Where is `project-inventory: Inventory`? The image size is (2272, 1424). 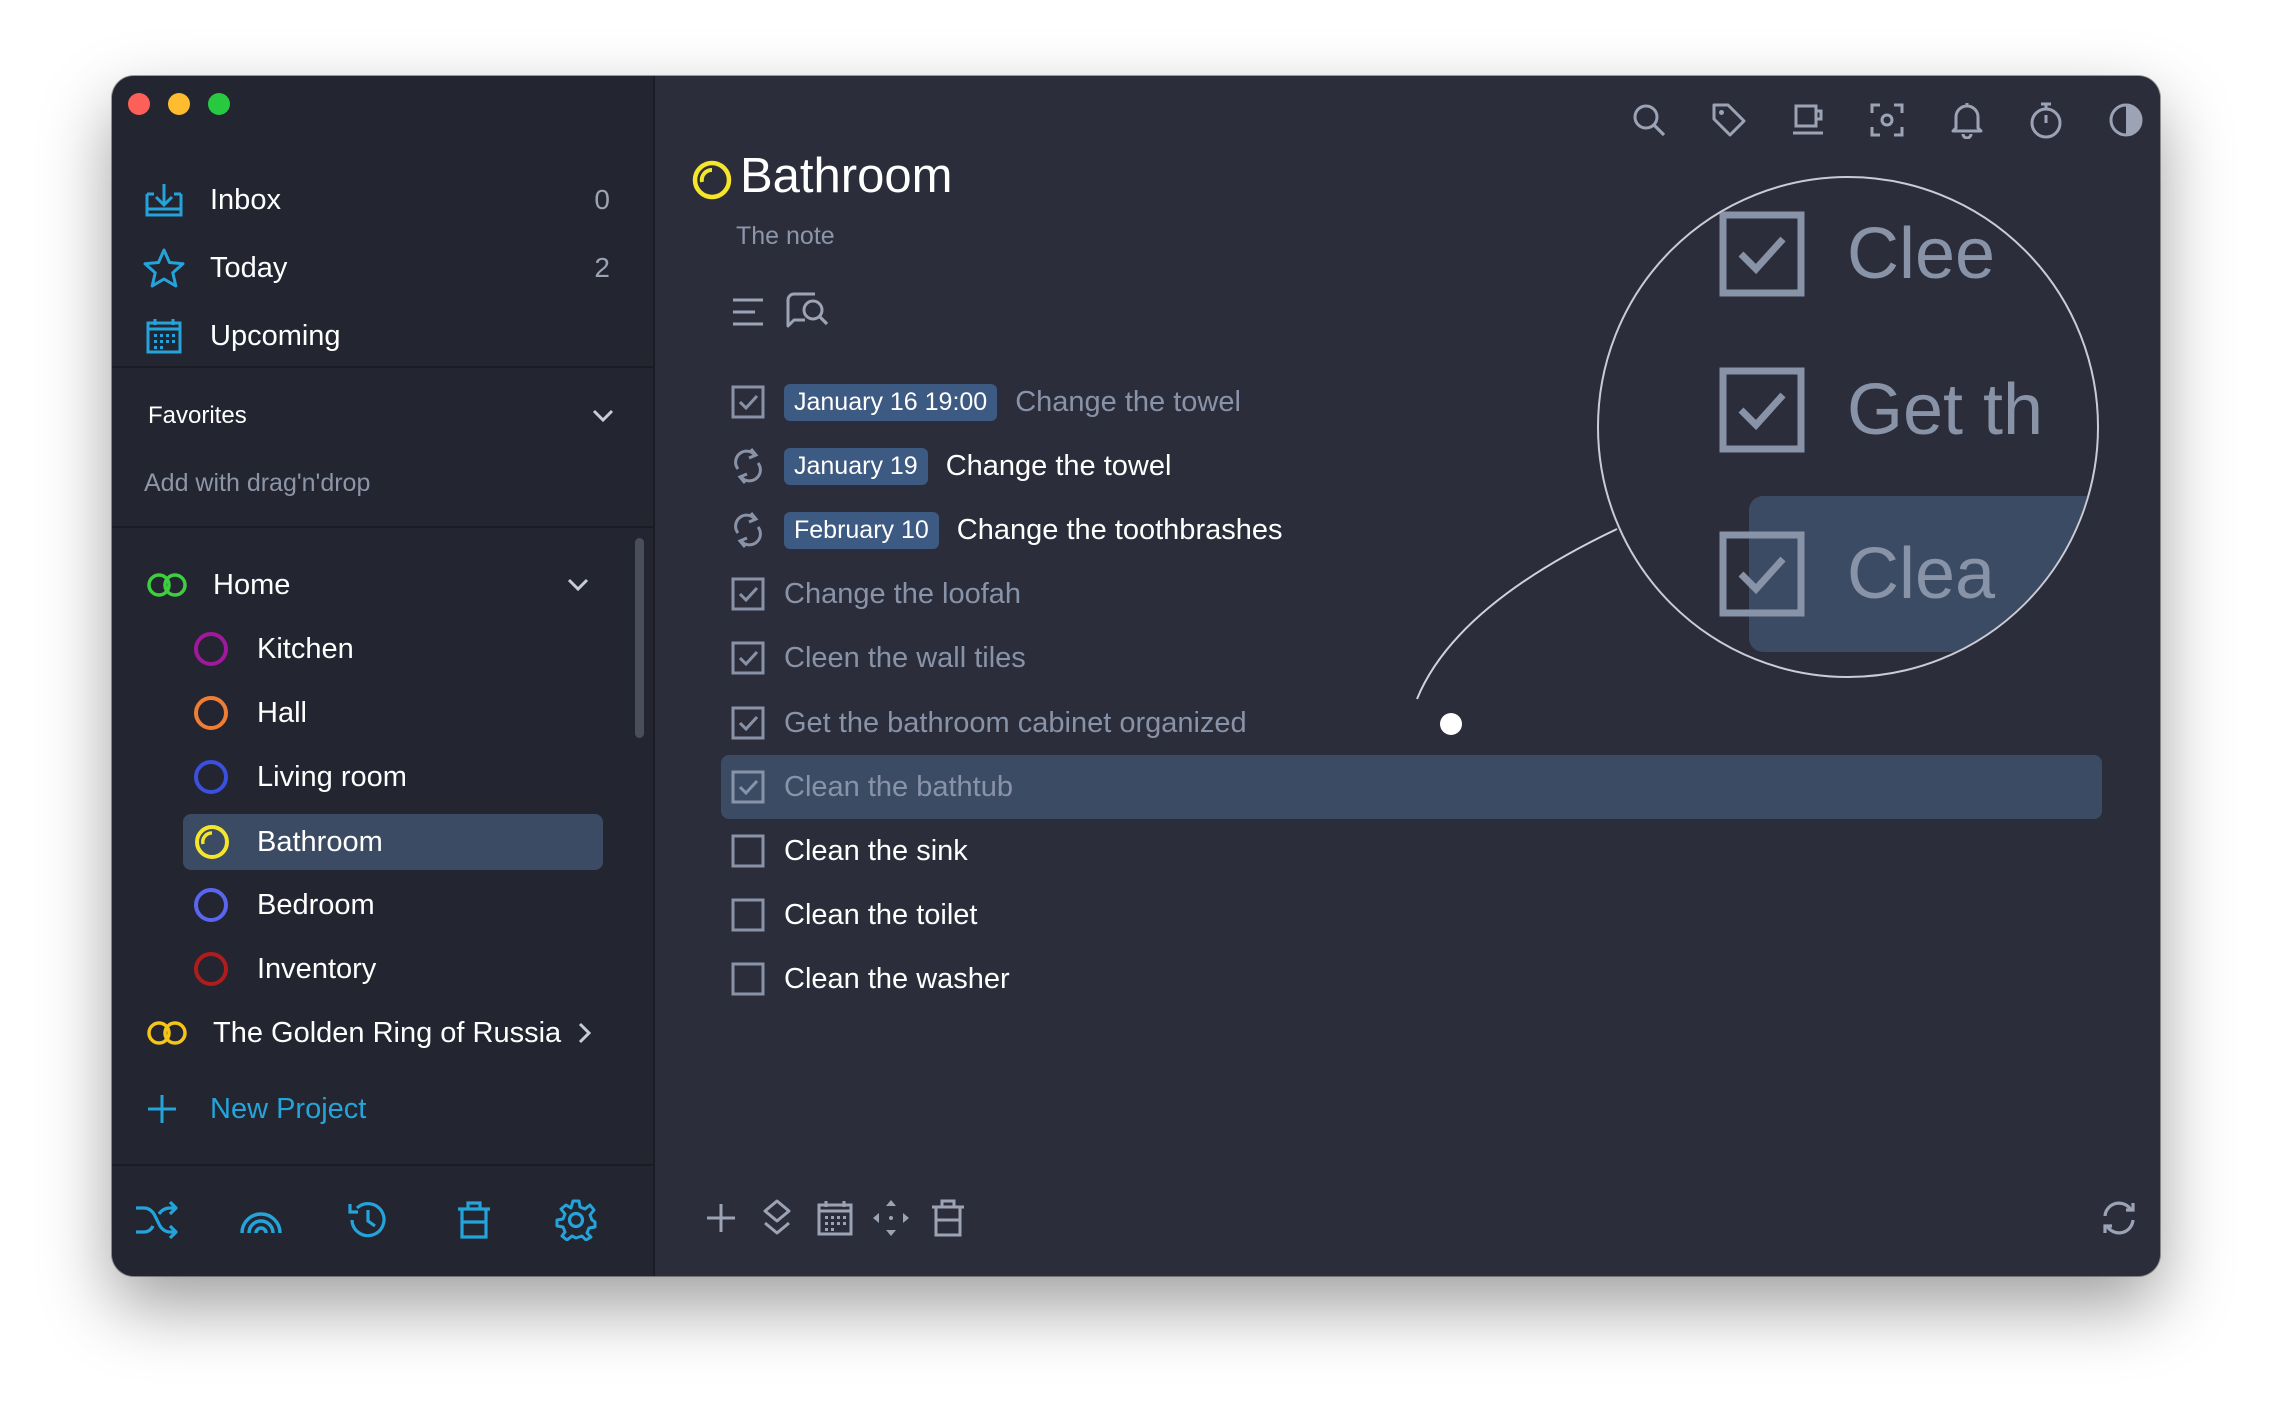 project-inventory: Inventory is located at coordinates (285, 969).